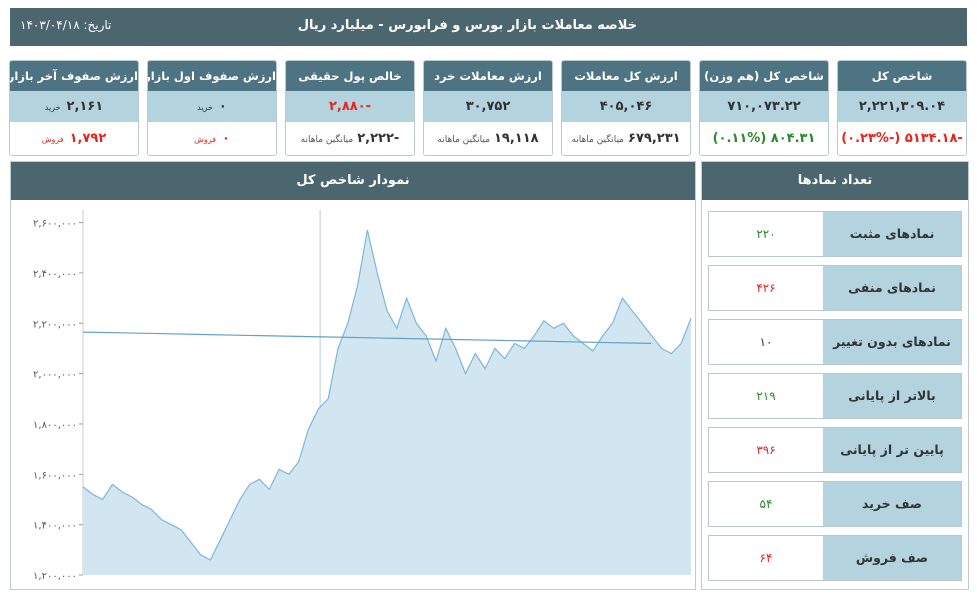  I want to click on card-sell: ۱,۷۹۲فروش, so click(74, 138).